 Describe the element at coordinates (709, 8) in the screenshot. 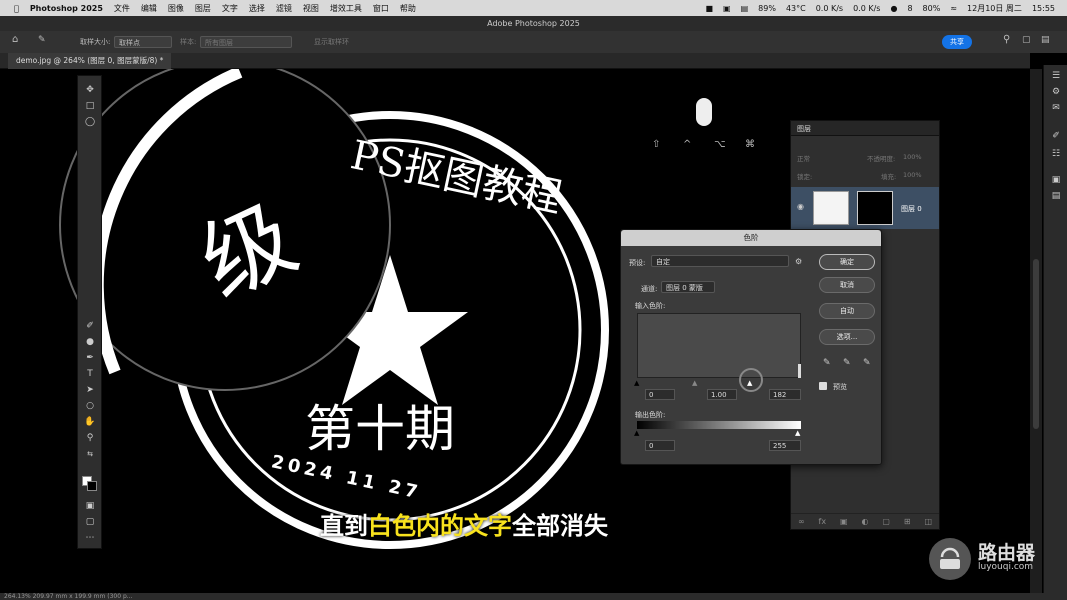

I see `tray-app-icon: ■` at that location.